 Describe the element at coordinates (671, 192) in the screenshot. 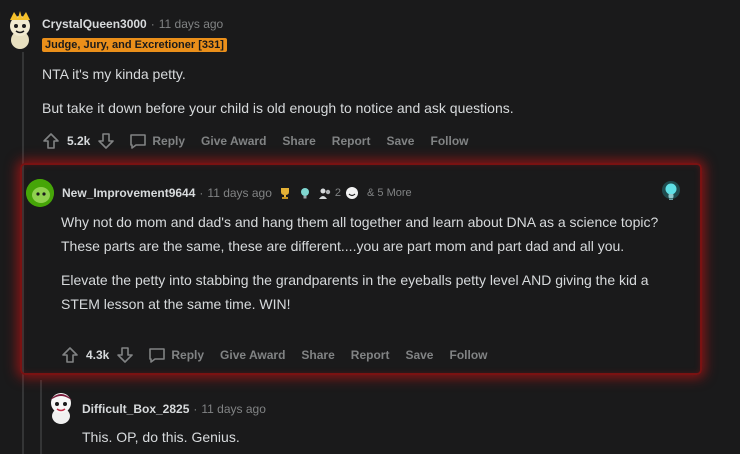

I see `lightbulb-icon` at that location.